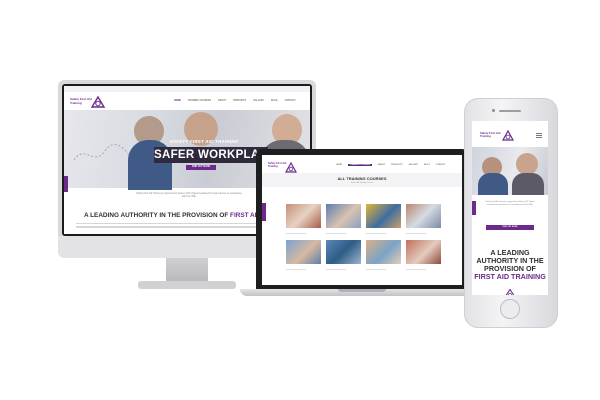  I want to click on hero-title: SAFER WORKPLACES, so click(219, 155).